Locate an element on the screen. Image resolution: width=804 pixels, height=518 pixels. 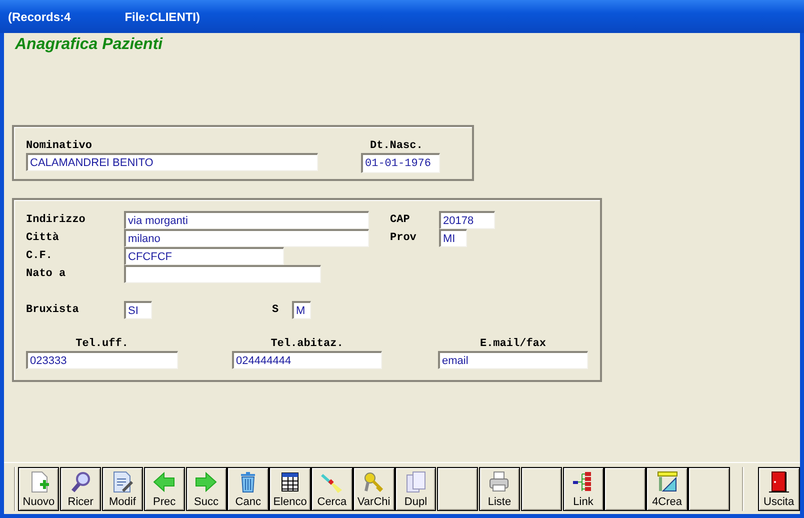
field-label: S is located at coordinates (276, 310).